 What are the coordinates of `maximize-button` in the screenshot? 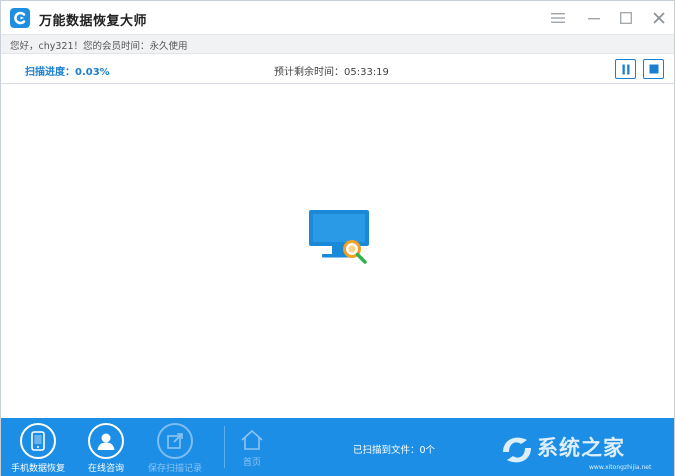 It's located at (626, 18).